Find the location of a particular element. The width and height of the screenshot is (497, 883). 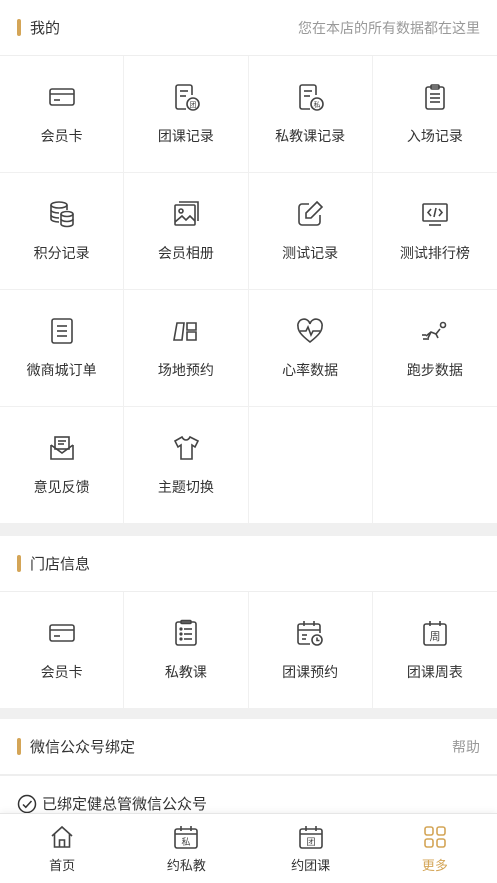

grid-item-private-class: 私教课 is located at coordinates (186, 650).